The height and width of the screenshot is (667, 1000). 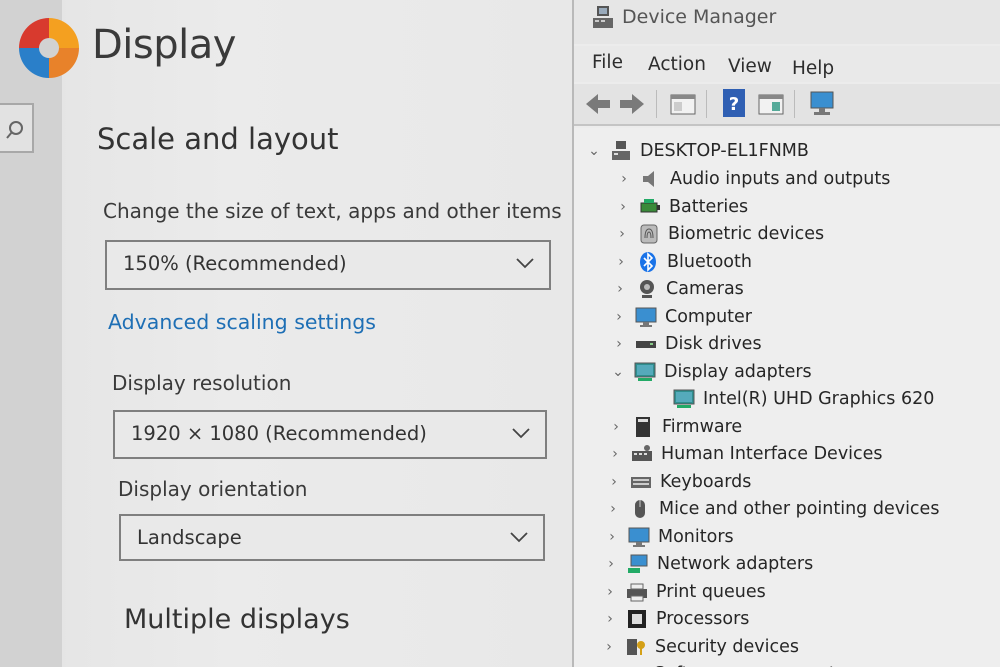 I want to click on firmware-icon, so click(x=643, y=427).